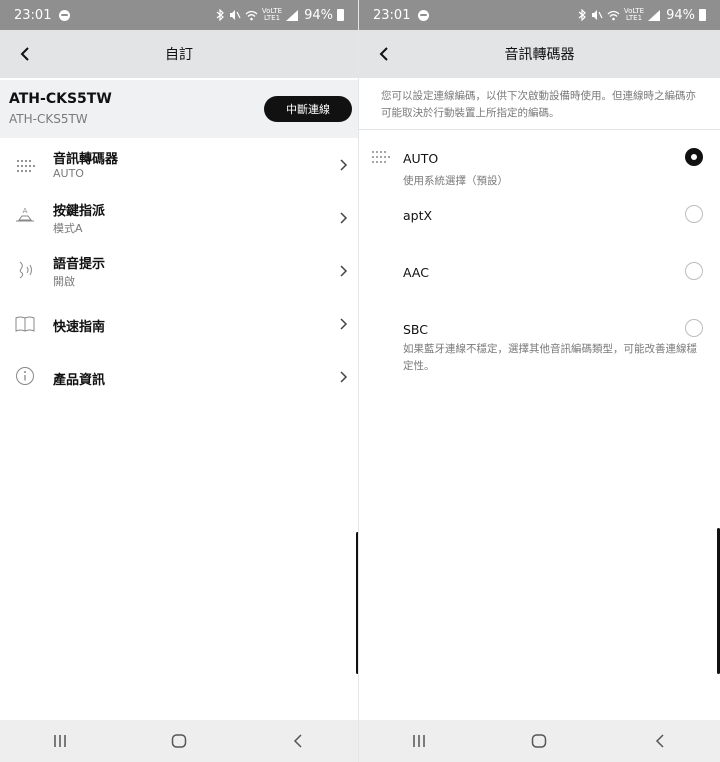 Image resolution: width=720 pixels, height=762 pixels. Describe the element at coordinates (539, 170) in the screenshot. I see `codec-option-auto: AUTO 使用系統選擇（預設）` at that location.